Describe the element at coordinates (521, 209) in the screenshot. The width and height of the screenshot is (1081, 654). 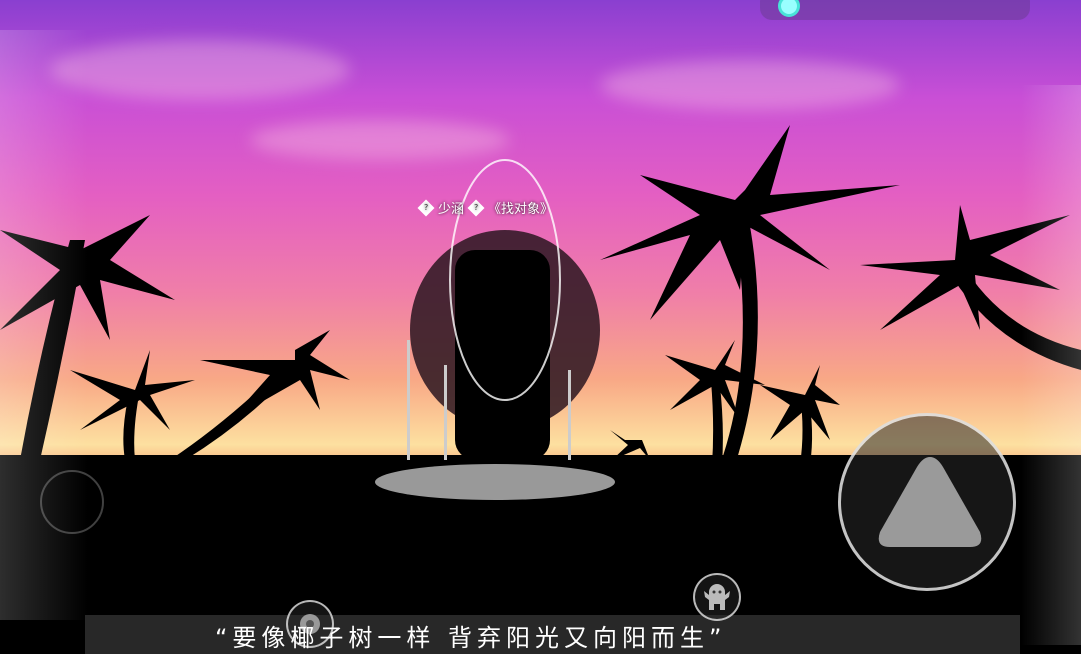
I see `player-title: 《找对象》` at that location.